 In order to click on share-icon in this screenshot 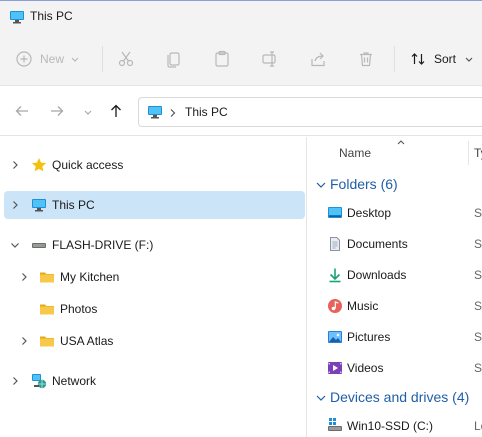, I will do `click(318, 59)`.